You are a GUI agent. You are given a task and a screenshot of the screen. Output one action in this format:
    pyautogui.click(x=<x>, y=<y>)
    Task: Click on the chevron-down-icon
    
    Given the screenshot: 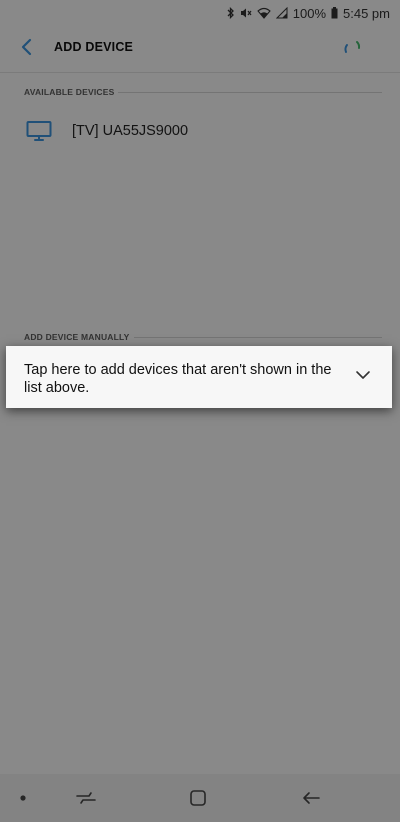 What is the action you would take?
    pyautogui.click(x=363, y=375)
    